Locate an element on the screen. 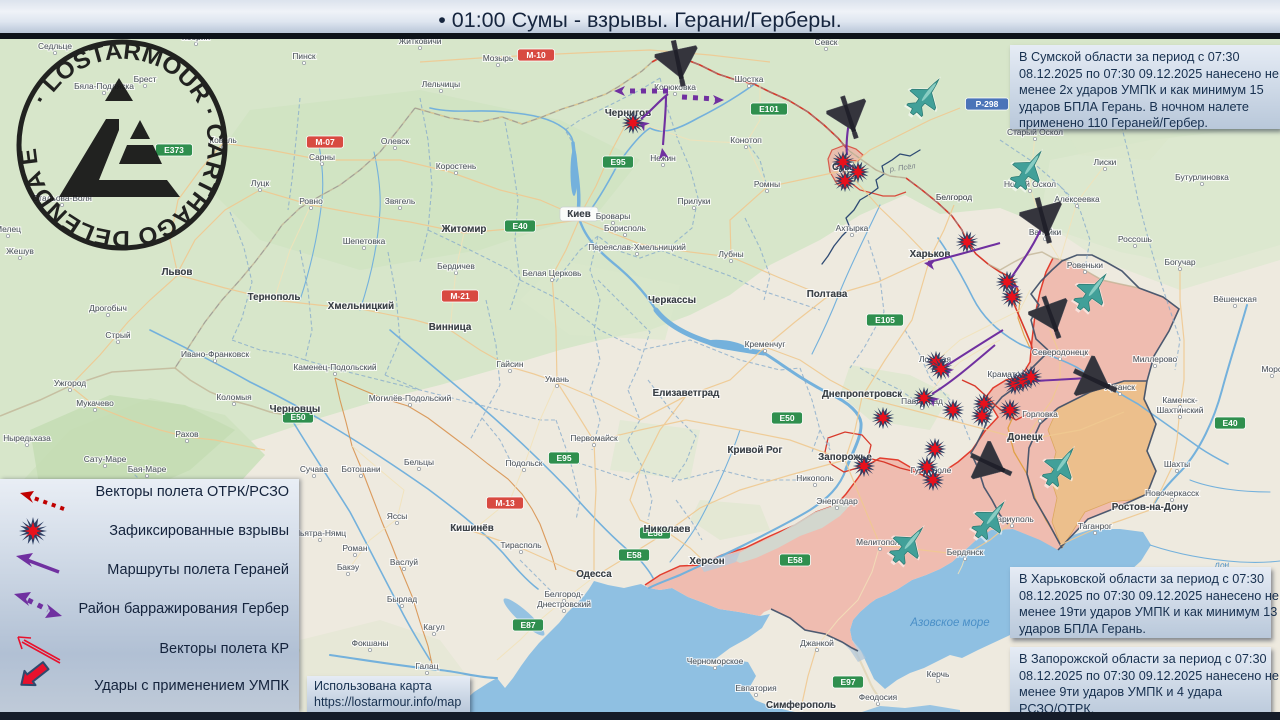 The image size is (1280, 720). svg-text: M-10 is located at coordinates (536, 55).